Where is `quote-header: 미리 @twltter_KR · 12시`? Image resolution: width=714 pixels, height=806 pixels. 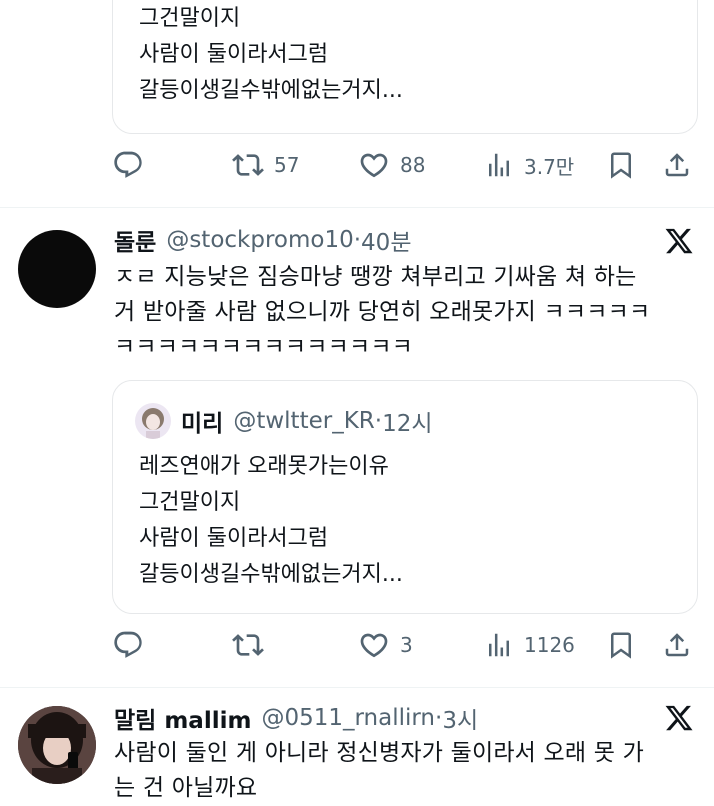 quote-header: 미리 @twltter_KR · 12시 is located at coordinates (307, 421).